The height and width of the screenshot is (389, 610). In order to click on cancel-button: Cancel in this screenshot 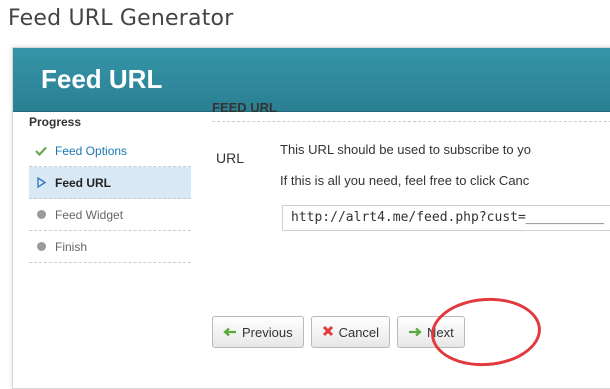, I will do `click(350, 332)`.